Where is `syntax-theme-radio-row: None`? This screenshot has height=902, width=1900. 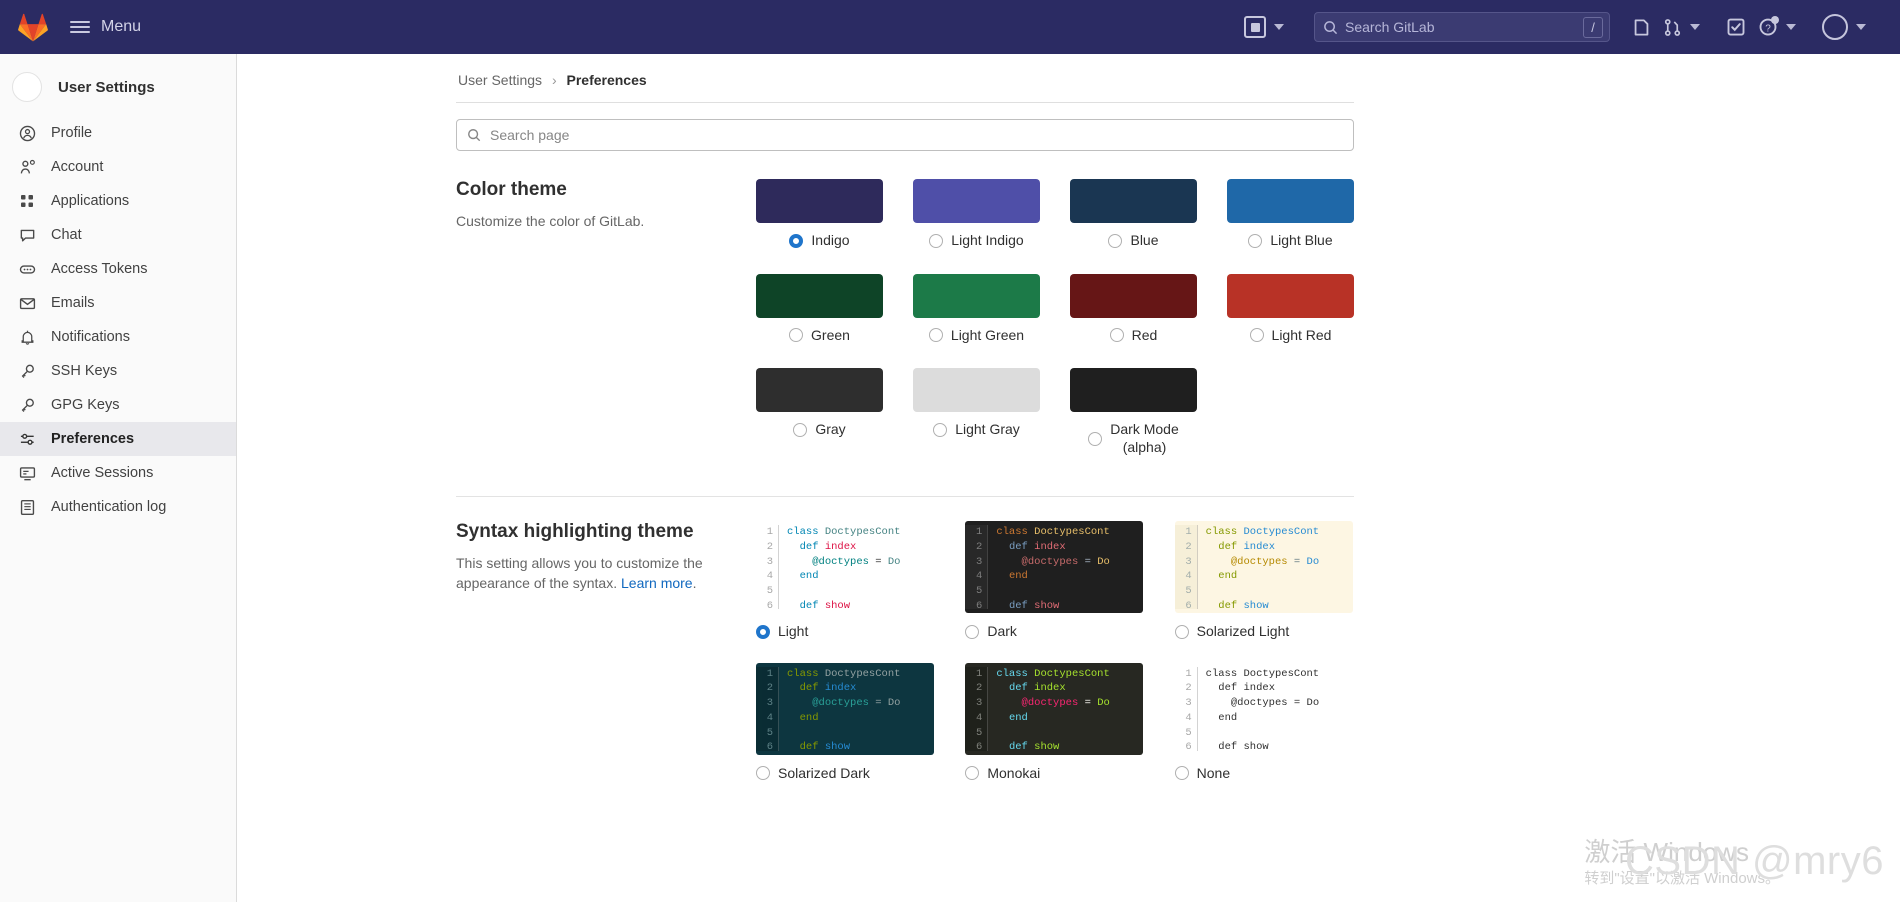 syntax-theme-radio-row: None is located at coordinates (1202, 774).